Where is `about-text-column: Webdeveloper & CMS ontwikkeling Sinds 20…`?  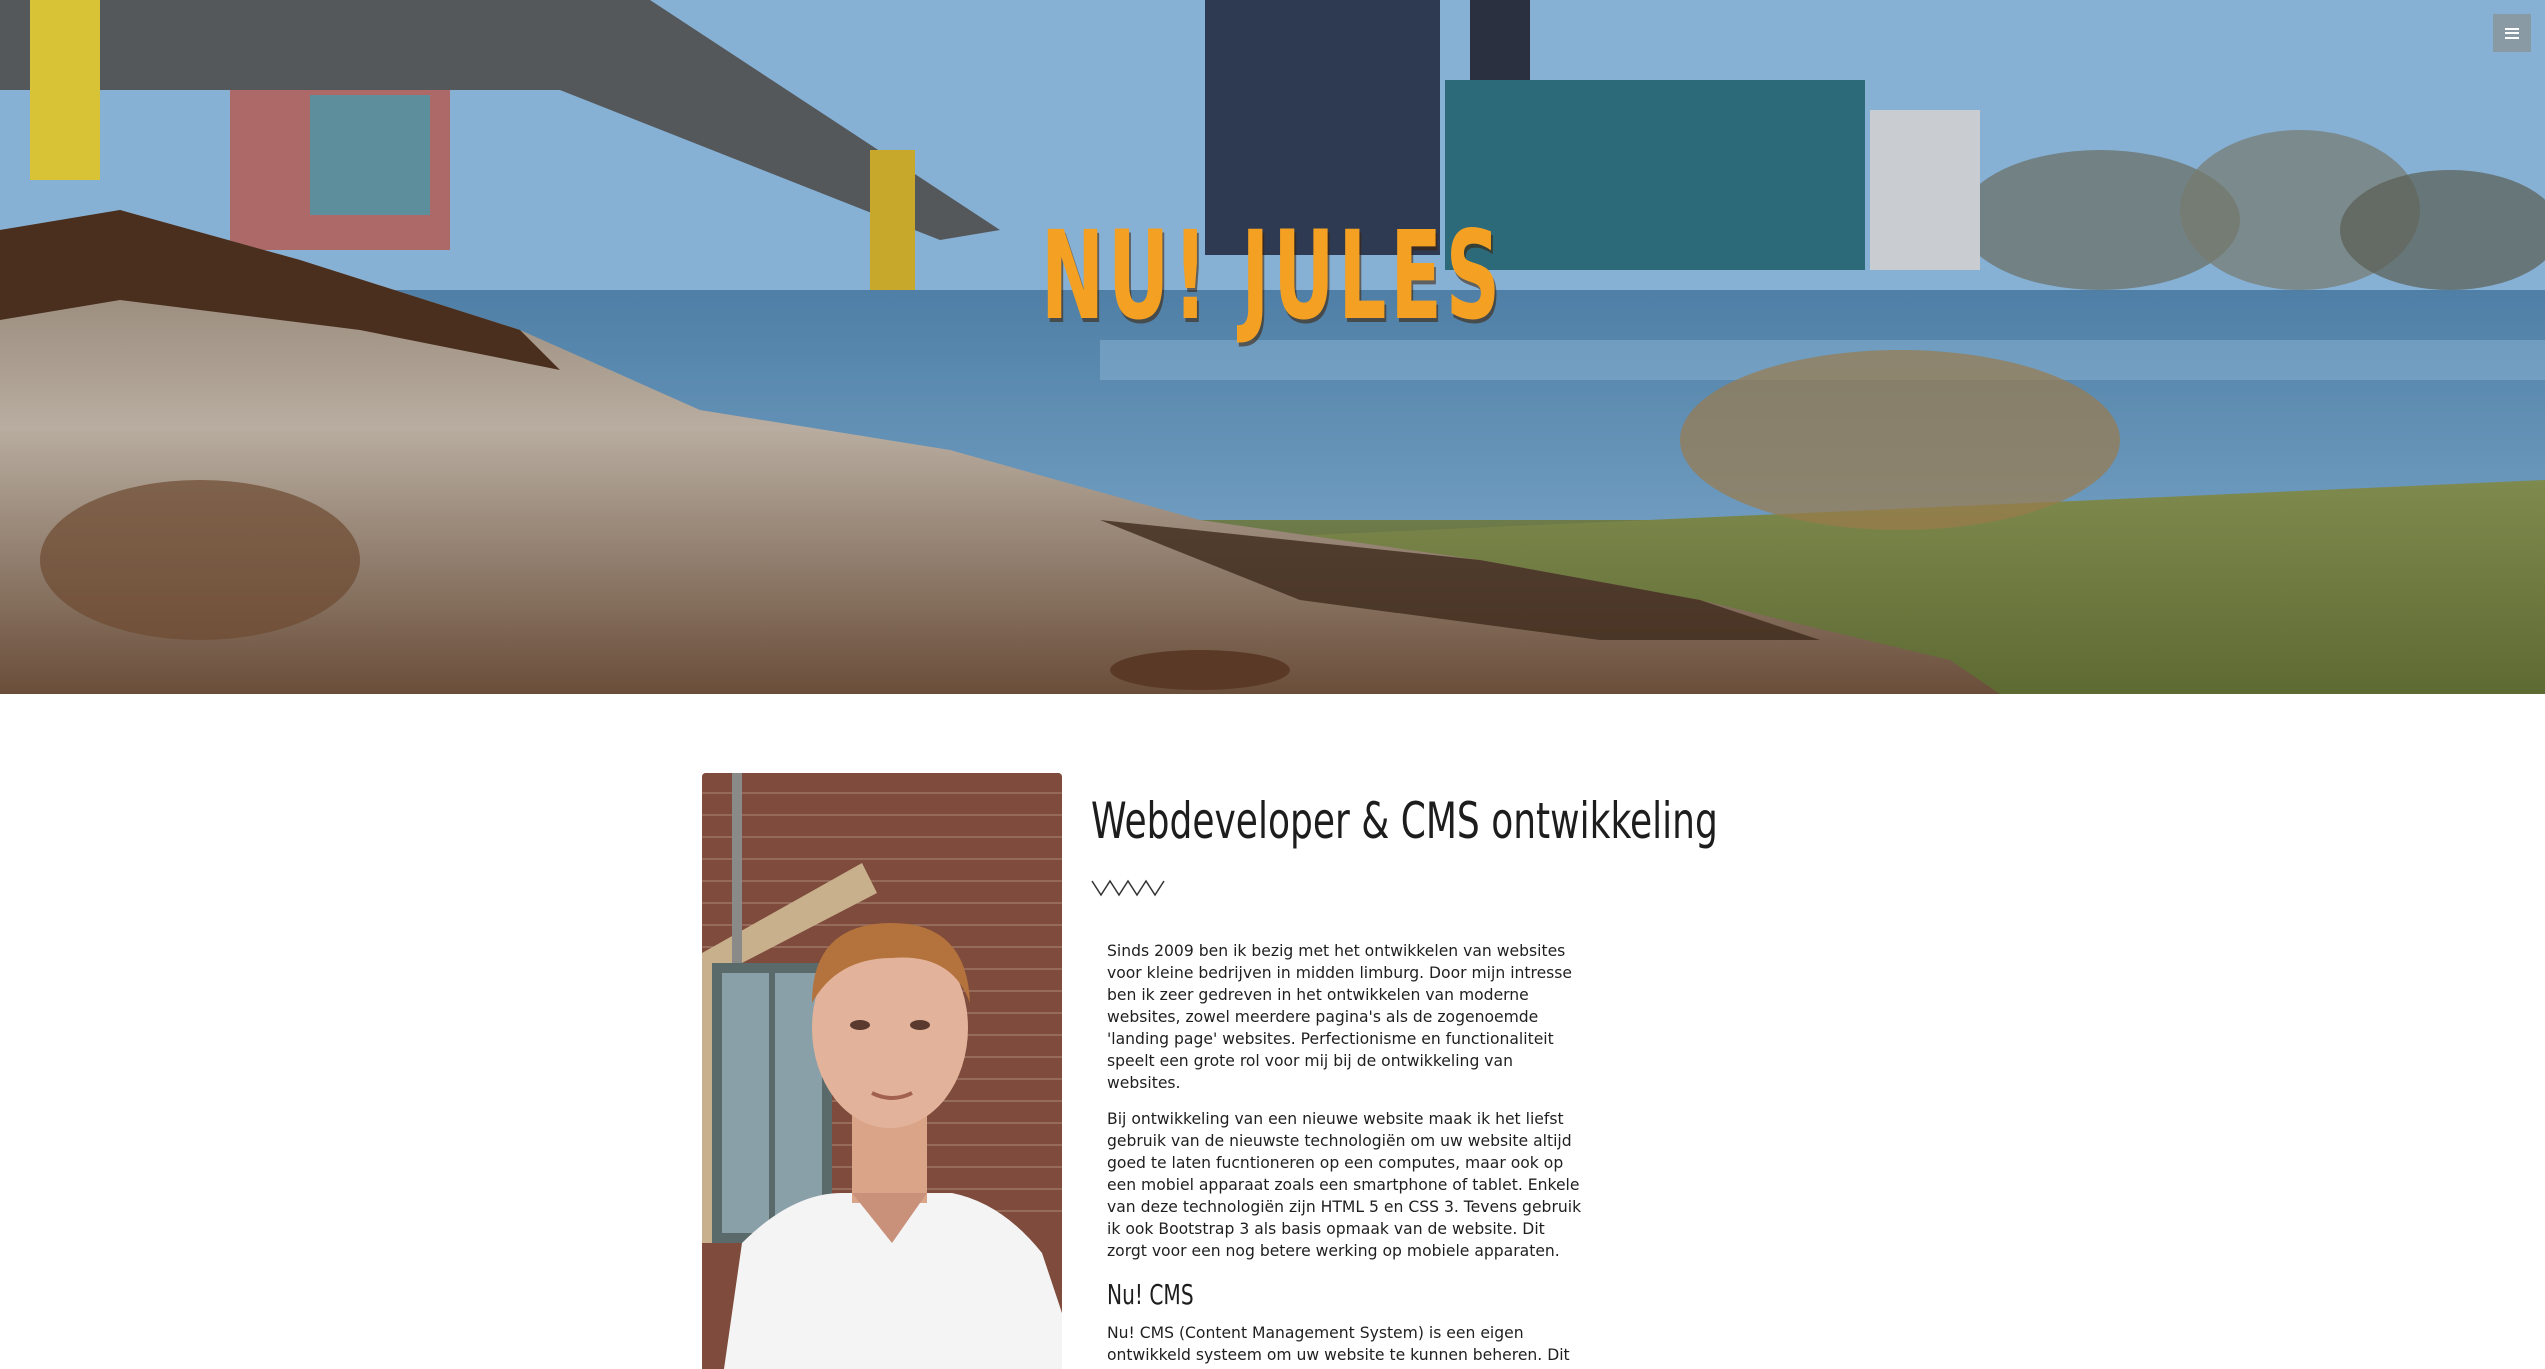
about-text-column: Webdeveloper & CMS ontwikkeling Sinds 20… is located at coordinates (1404, 1080).